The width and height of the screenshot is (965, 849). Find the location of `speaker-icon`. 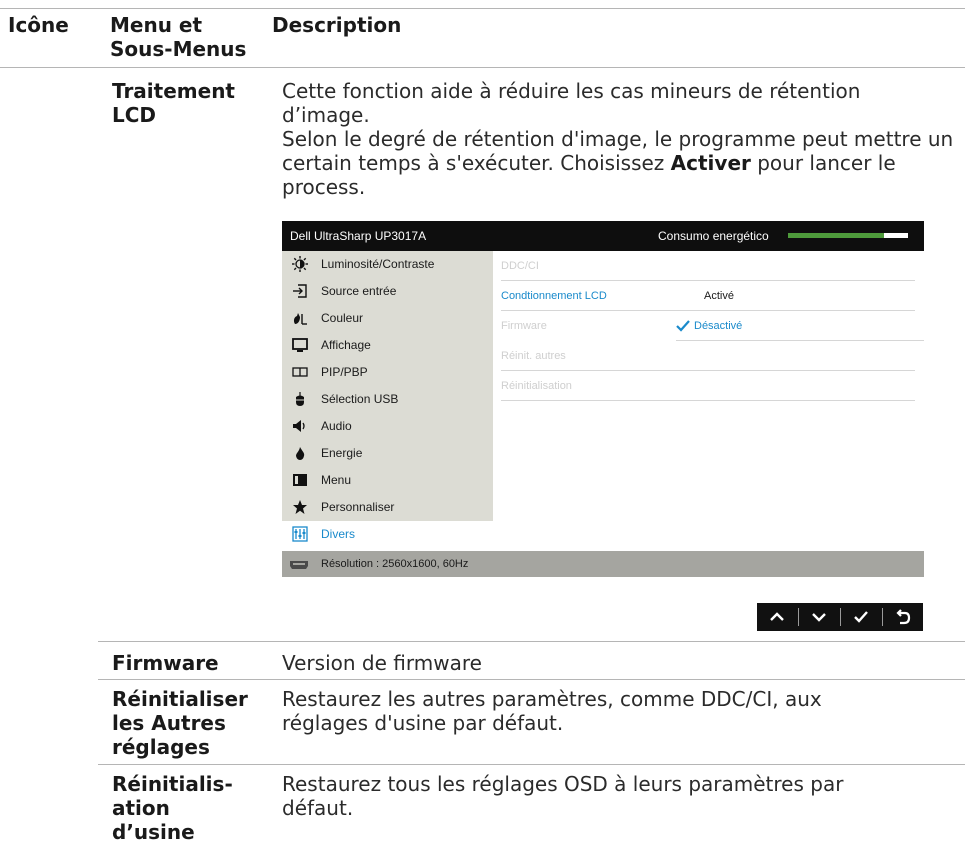

speaker-icon is located at coordinates (300, 426).